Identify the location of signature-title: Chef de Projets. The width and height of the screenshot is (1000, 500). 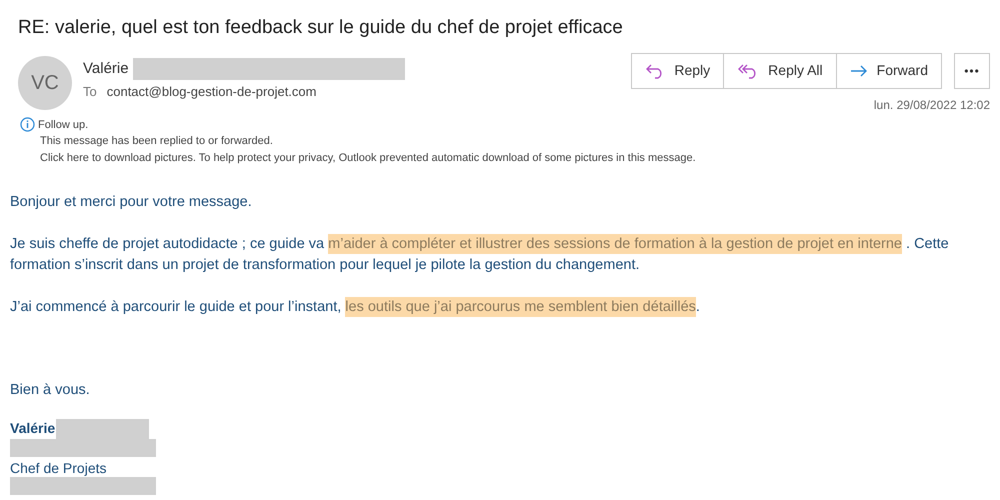
(58, 468).